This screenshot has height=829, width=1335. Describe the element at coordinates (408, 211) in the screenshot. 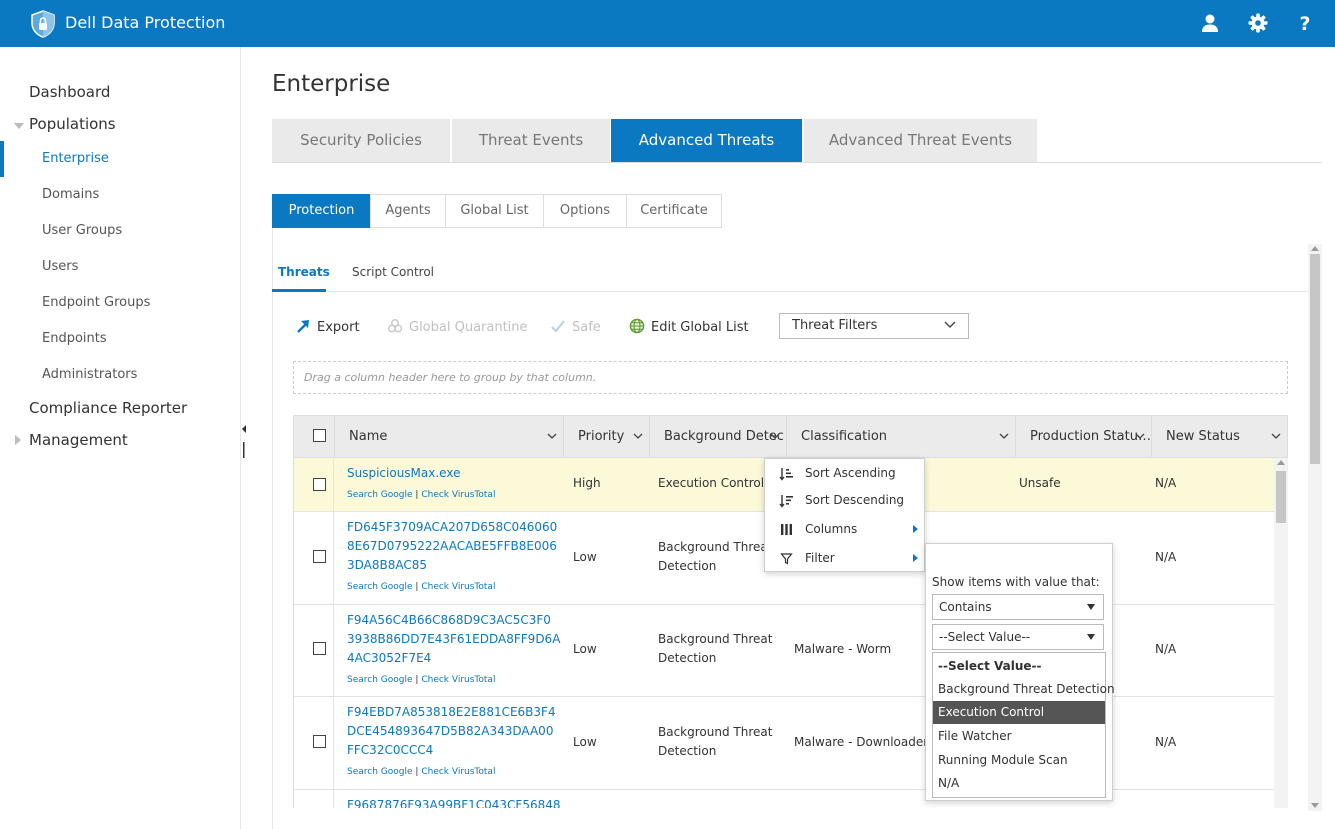

I see `subtab-agents: Agents` at that location.